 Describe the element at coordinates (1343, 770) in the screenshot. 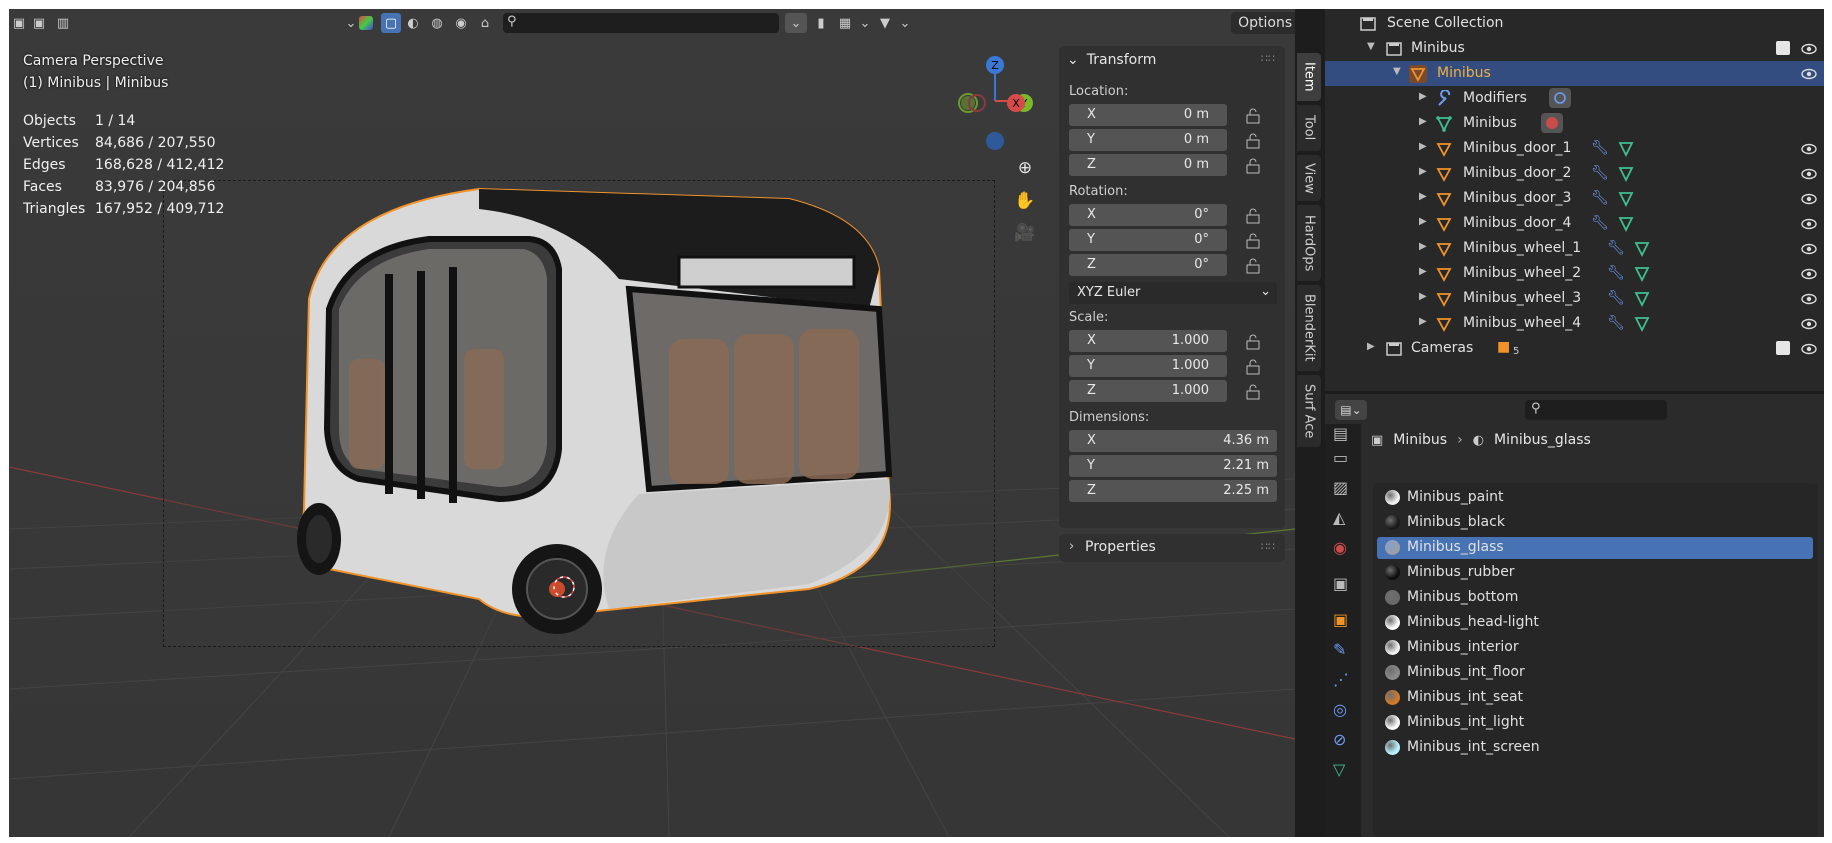

I see `data-tab-icon: ▽` at that location.